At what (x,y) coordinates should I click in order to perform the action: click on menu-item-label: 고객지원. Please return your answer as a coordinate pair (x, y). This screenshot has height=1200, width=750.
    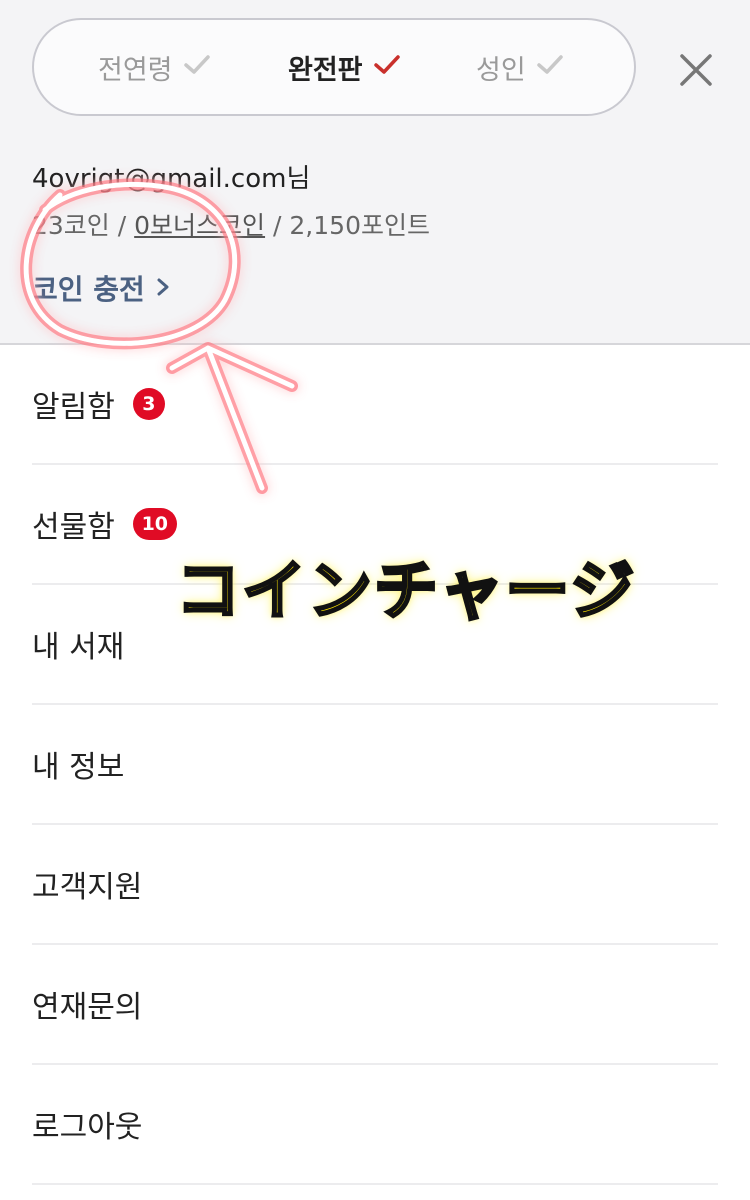
    Looking at the image, I should click on (87, 887).